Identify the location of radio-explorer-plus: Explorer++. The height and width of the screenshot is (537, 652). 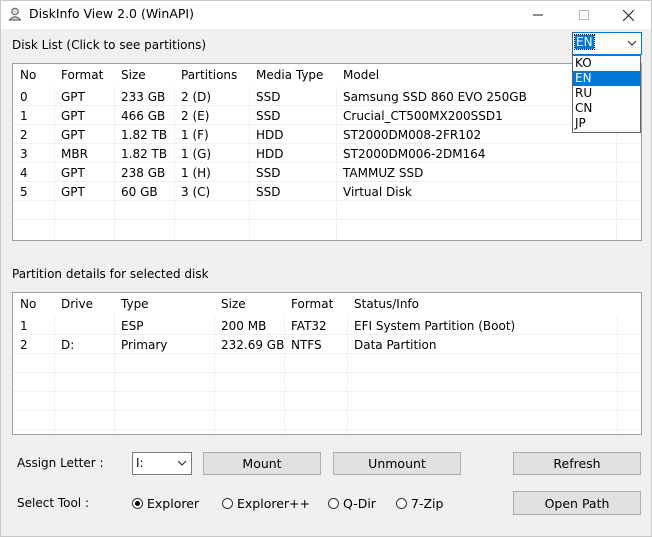
(266, 503).